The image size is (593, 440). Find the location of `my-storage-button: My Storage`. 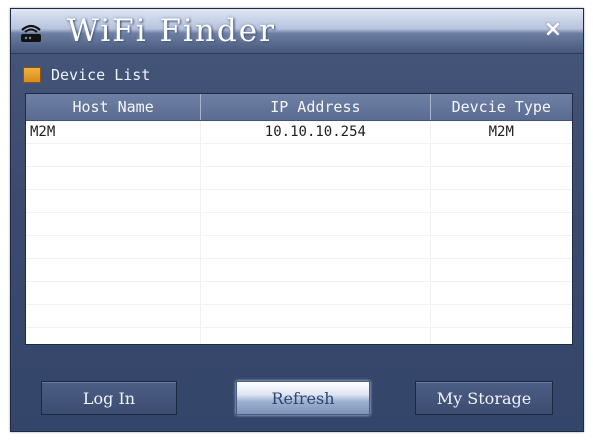

my-storage-button: My Storage is located at coordinates (484, 398).